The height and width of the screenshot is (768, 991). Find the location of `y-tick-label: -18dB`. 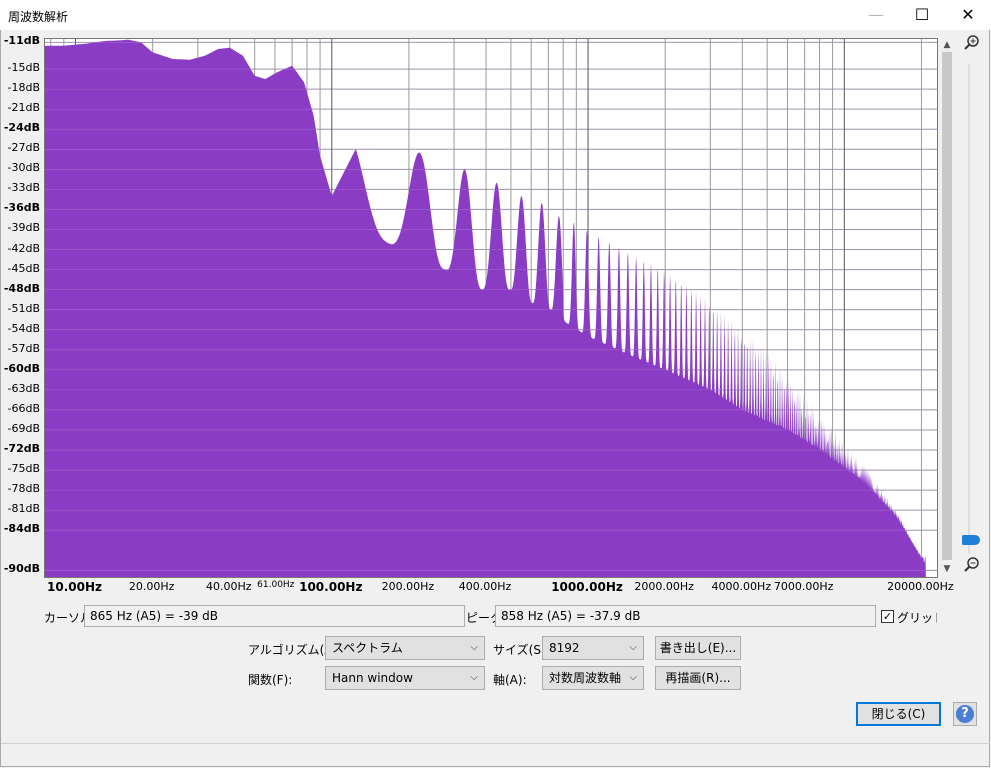

y-tick-label: -18dB is located at coordinates (24, 88).